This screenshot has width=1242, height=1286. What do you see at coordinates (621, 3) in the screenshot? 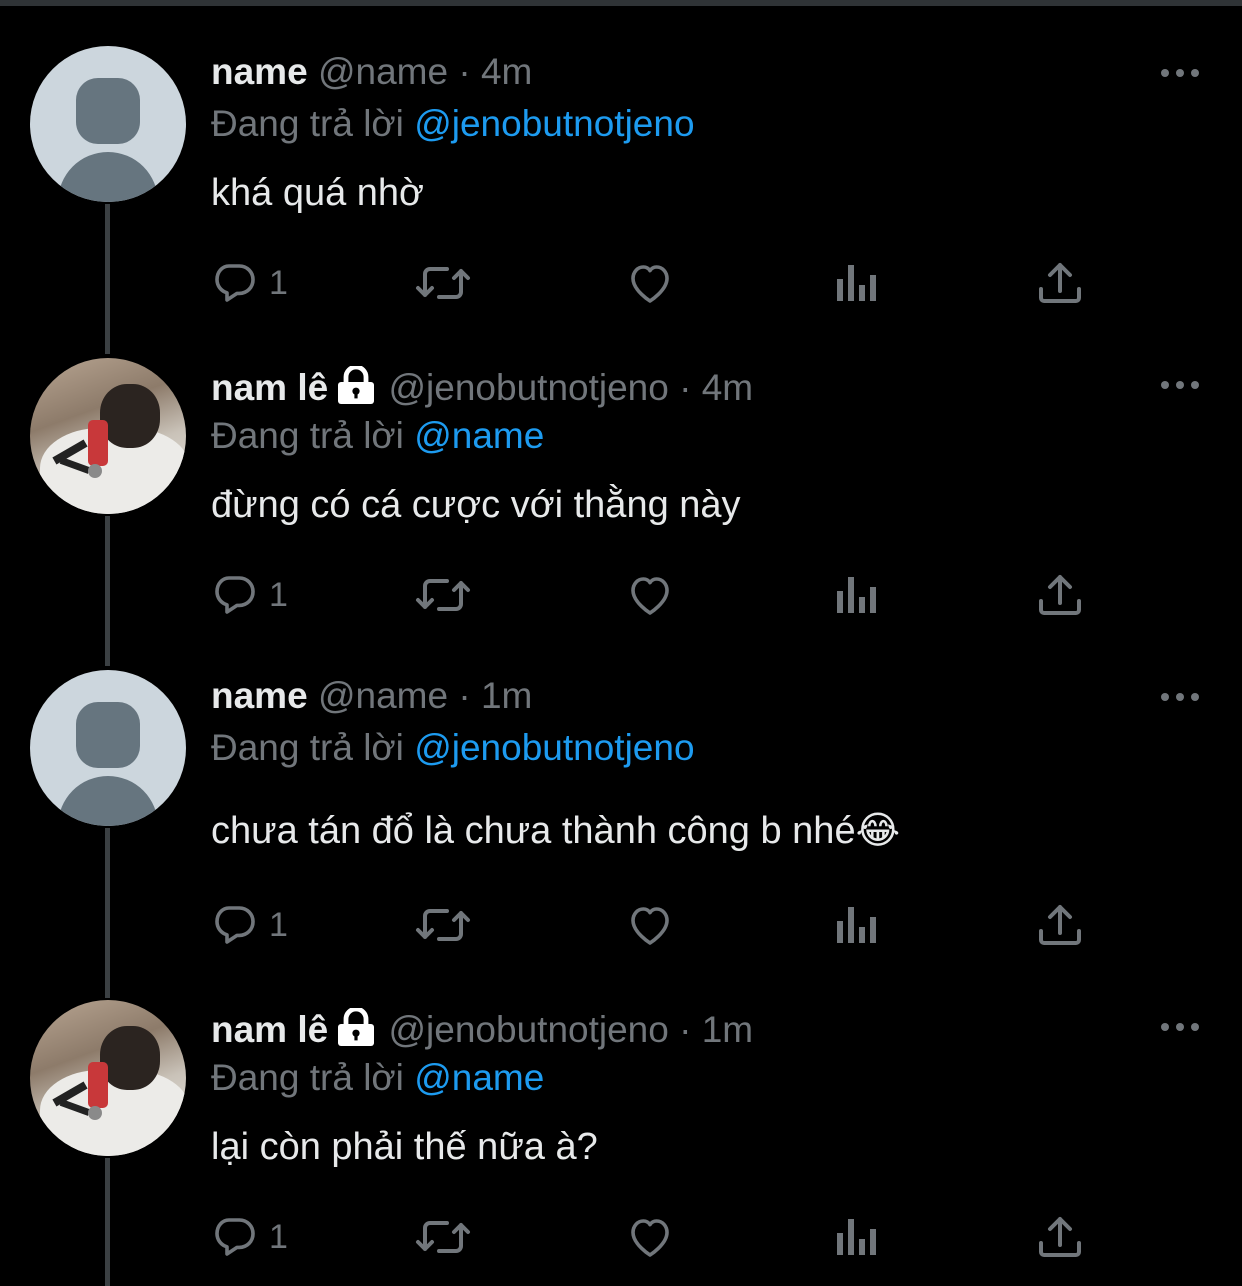
I see `top-divider` at bounding box center [621, 3].